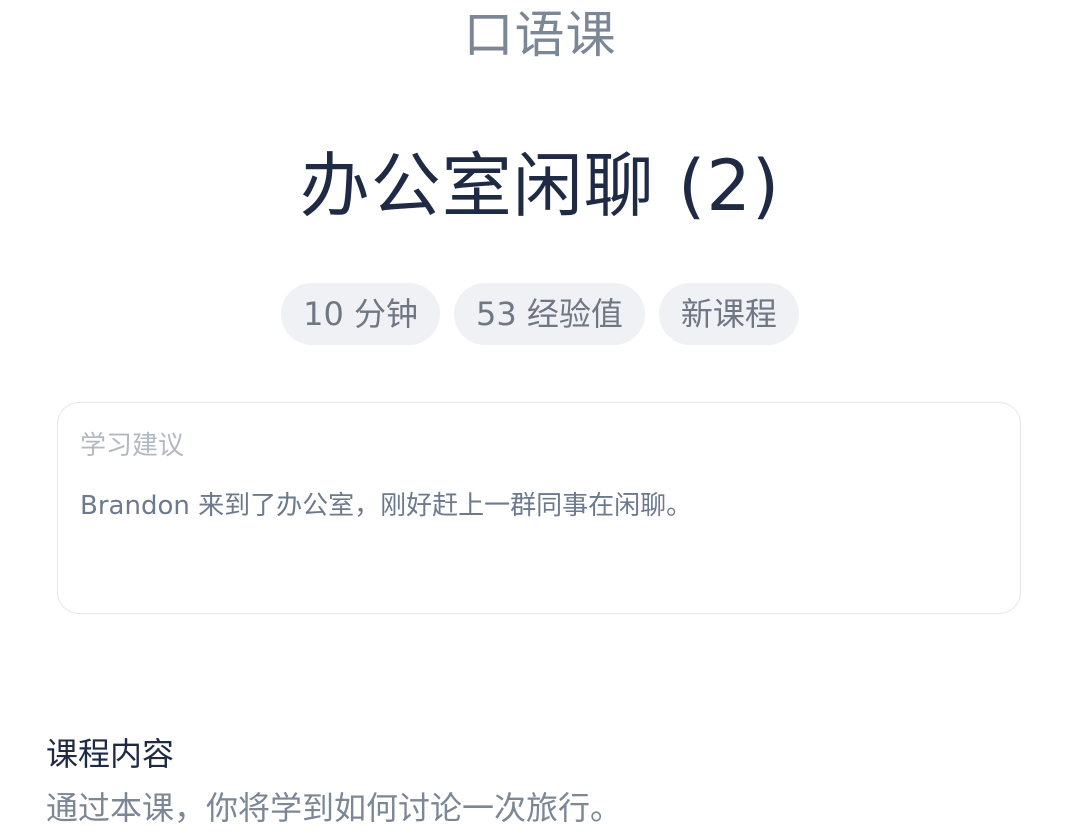 The image size is (1080, 839). Describe the element at coordinates (360, 314) in the screenshot. I see `duration-tag: 10 分钟` at that location.